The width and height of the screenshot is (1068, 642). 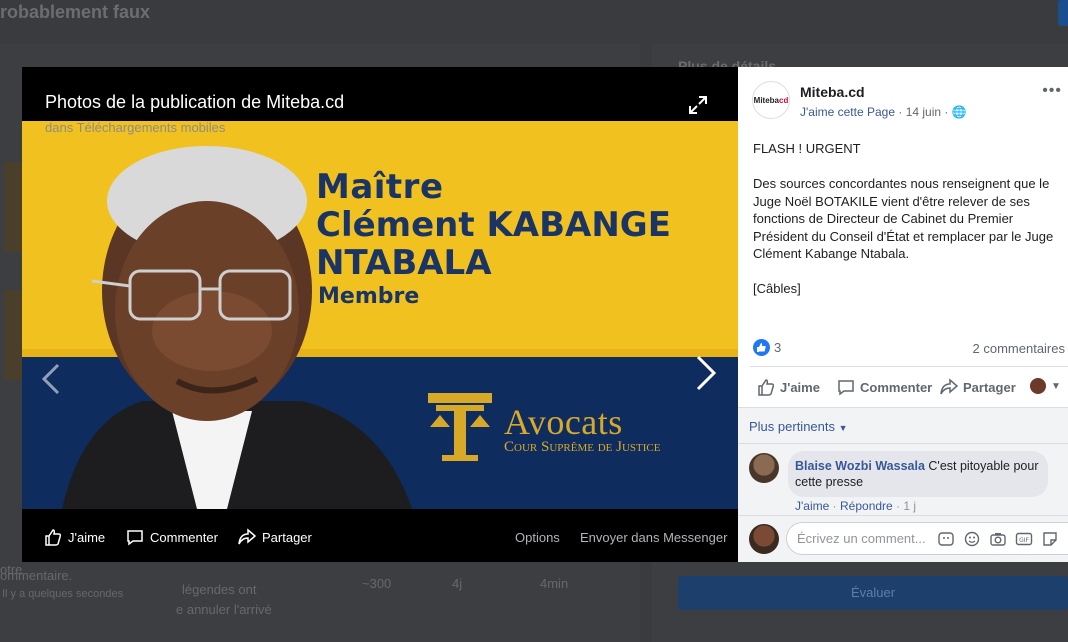 I want to click on background-title: robablement faux, so click(x=75, y=12).